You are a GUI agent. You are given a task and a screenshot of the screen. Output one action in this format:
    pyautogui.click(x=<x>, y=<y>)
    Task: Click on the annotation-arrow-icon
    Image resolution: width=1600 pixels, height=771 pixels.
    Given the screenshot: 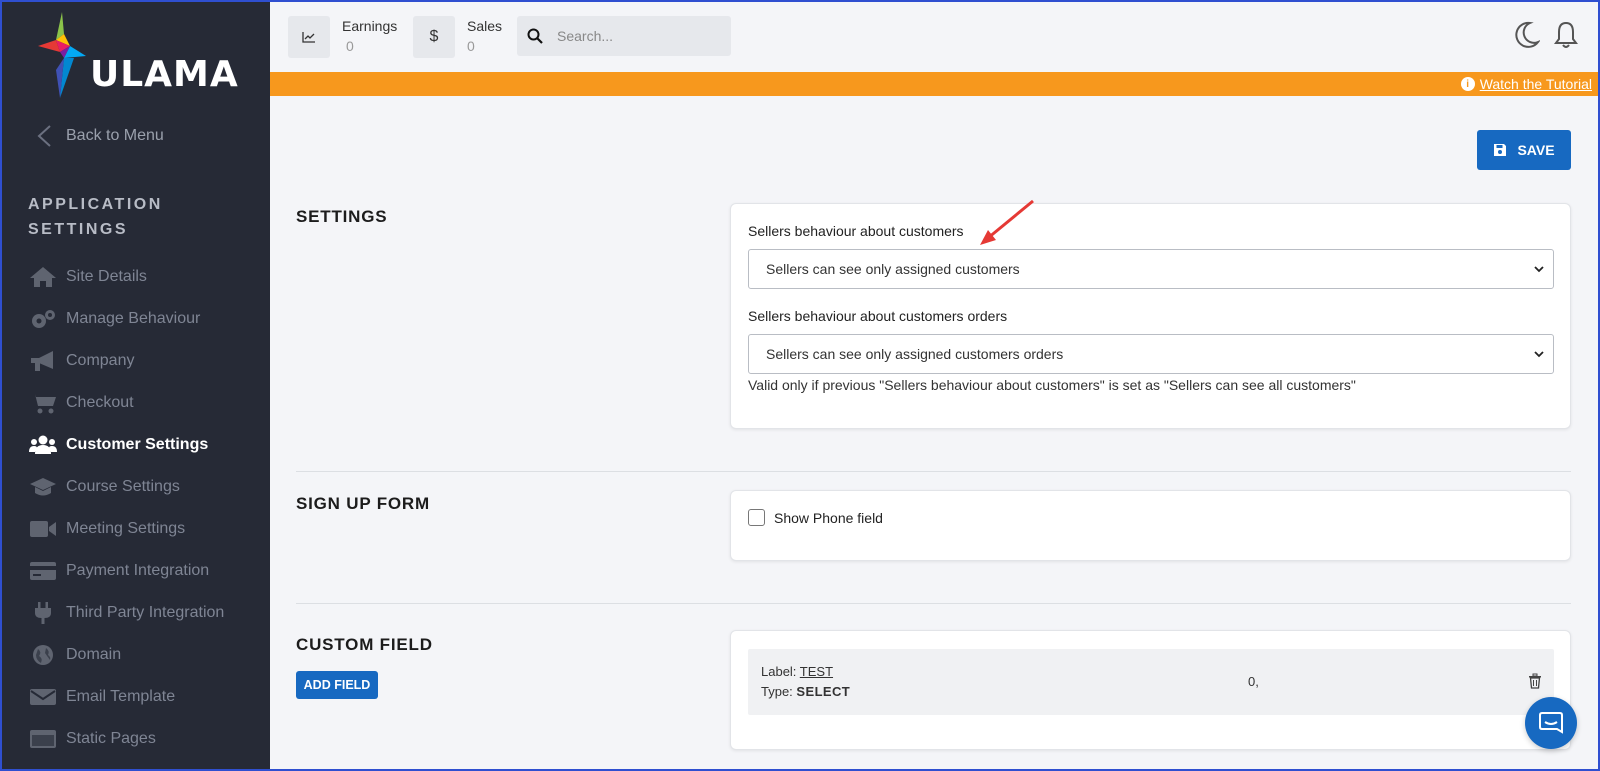 What is the action you would take?
    pyautogui.click(x=1007, y=222)
    